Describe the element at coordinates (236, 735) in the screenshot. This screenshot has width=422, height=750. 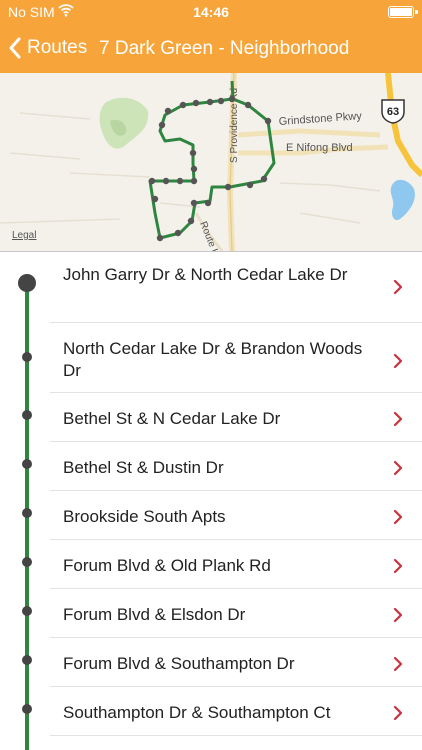
I see `row-separator` at that location.